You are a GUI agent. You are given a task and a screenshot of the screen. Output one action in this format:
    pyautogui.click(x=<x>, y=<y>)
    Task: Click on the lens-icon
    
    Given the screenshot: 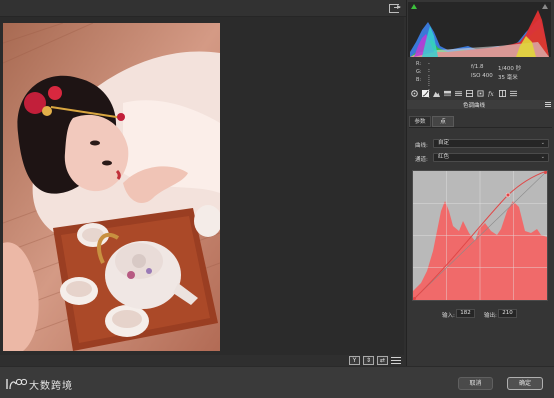 What is the action you would take?
    pyautogui.click(x=469, y=93)
    